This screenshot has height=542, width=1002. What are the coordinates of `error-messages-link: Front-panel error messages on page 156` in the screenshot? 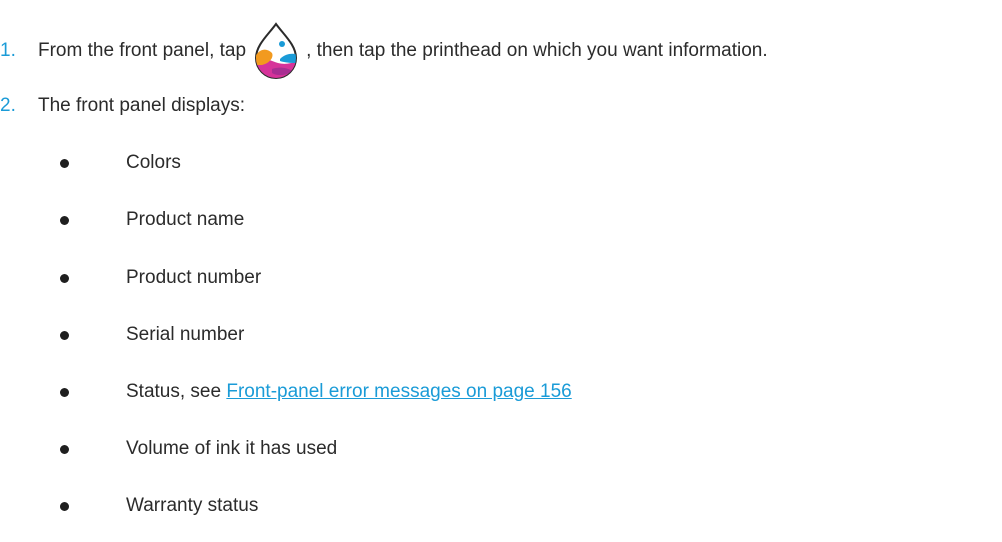 It's located at (398, 391).